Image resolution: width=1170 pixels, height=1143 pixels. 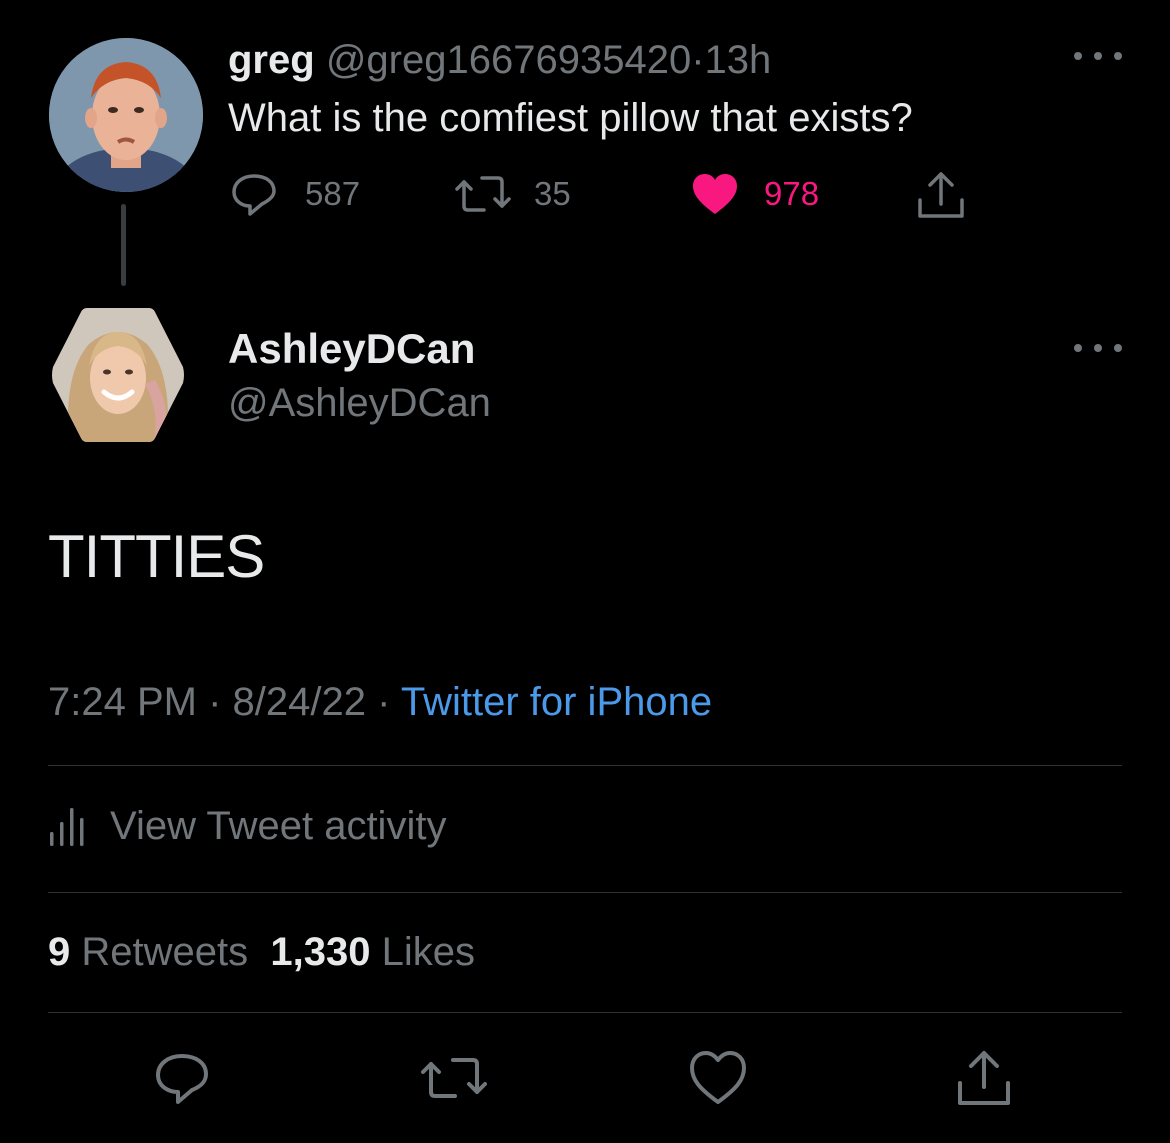 I want to click on parent-more-button, so click(x=1098, y=56).